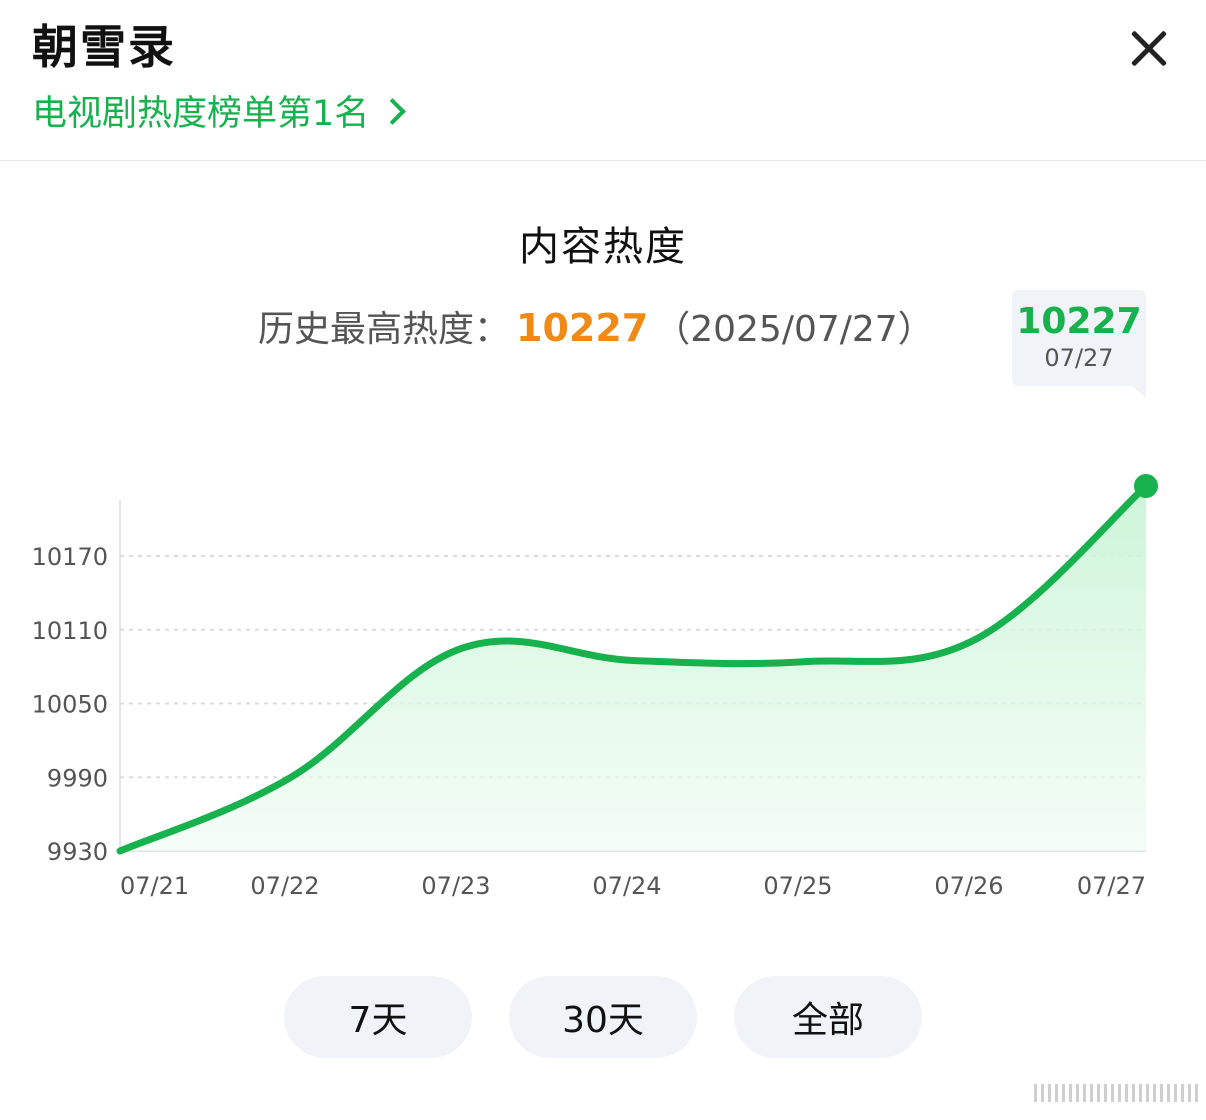 This screenshot has width=1206, height=1120. I want to click on chevron-right-icon, so click(393, 111).